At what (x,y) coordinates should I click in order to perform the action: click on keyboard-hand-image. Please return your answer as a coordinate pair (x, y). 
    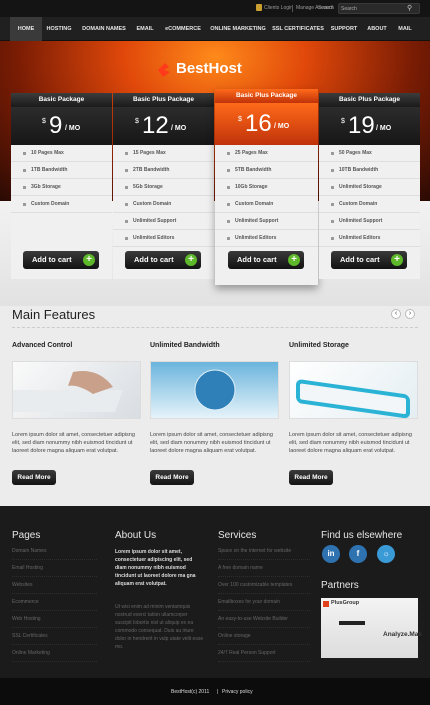
    Looking at the image, I should click on (63, 391).